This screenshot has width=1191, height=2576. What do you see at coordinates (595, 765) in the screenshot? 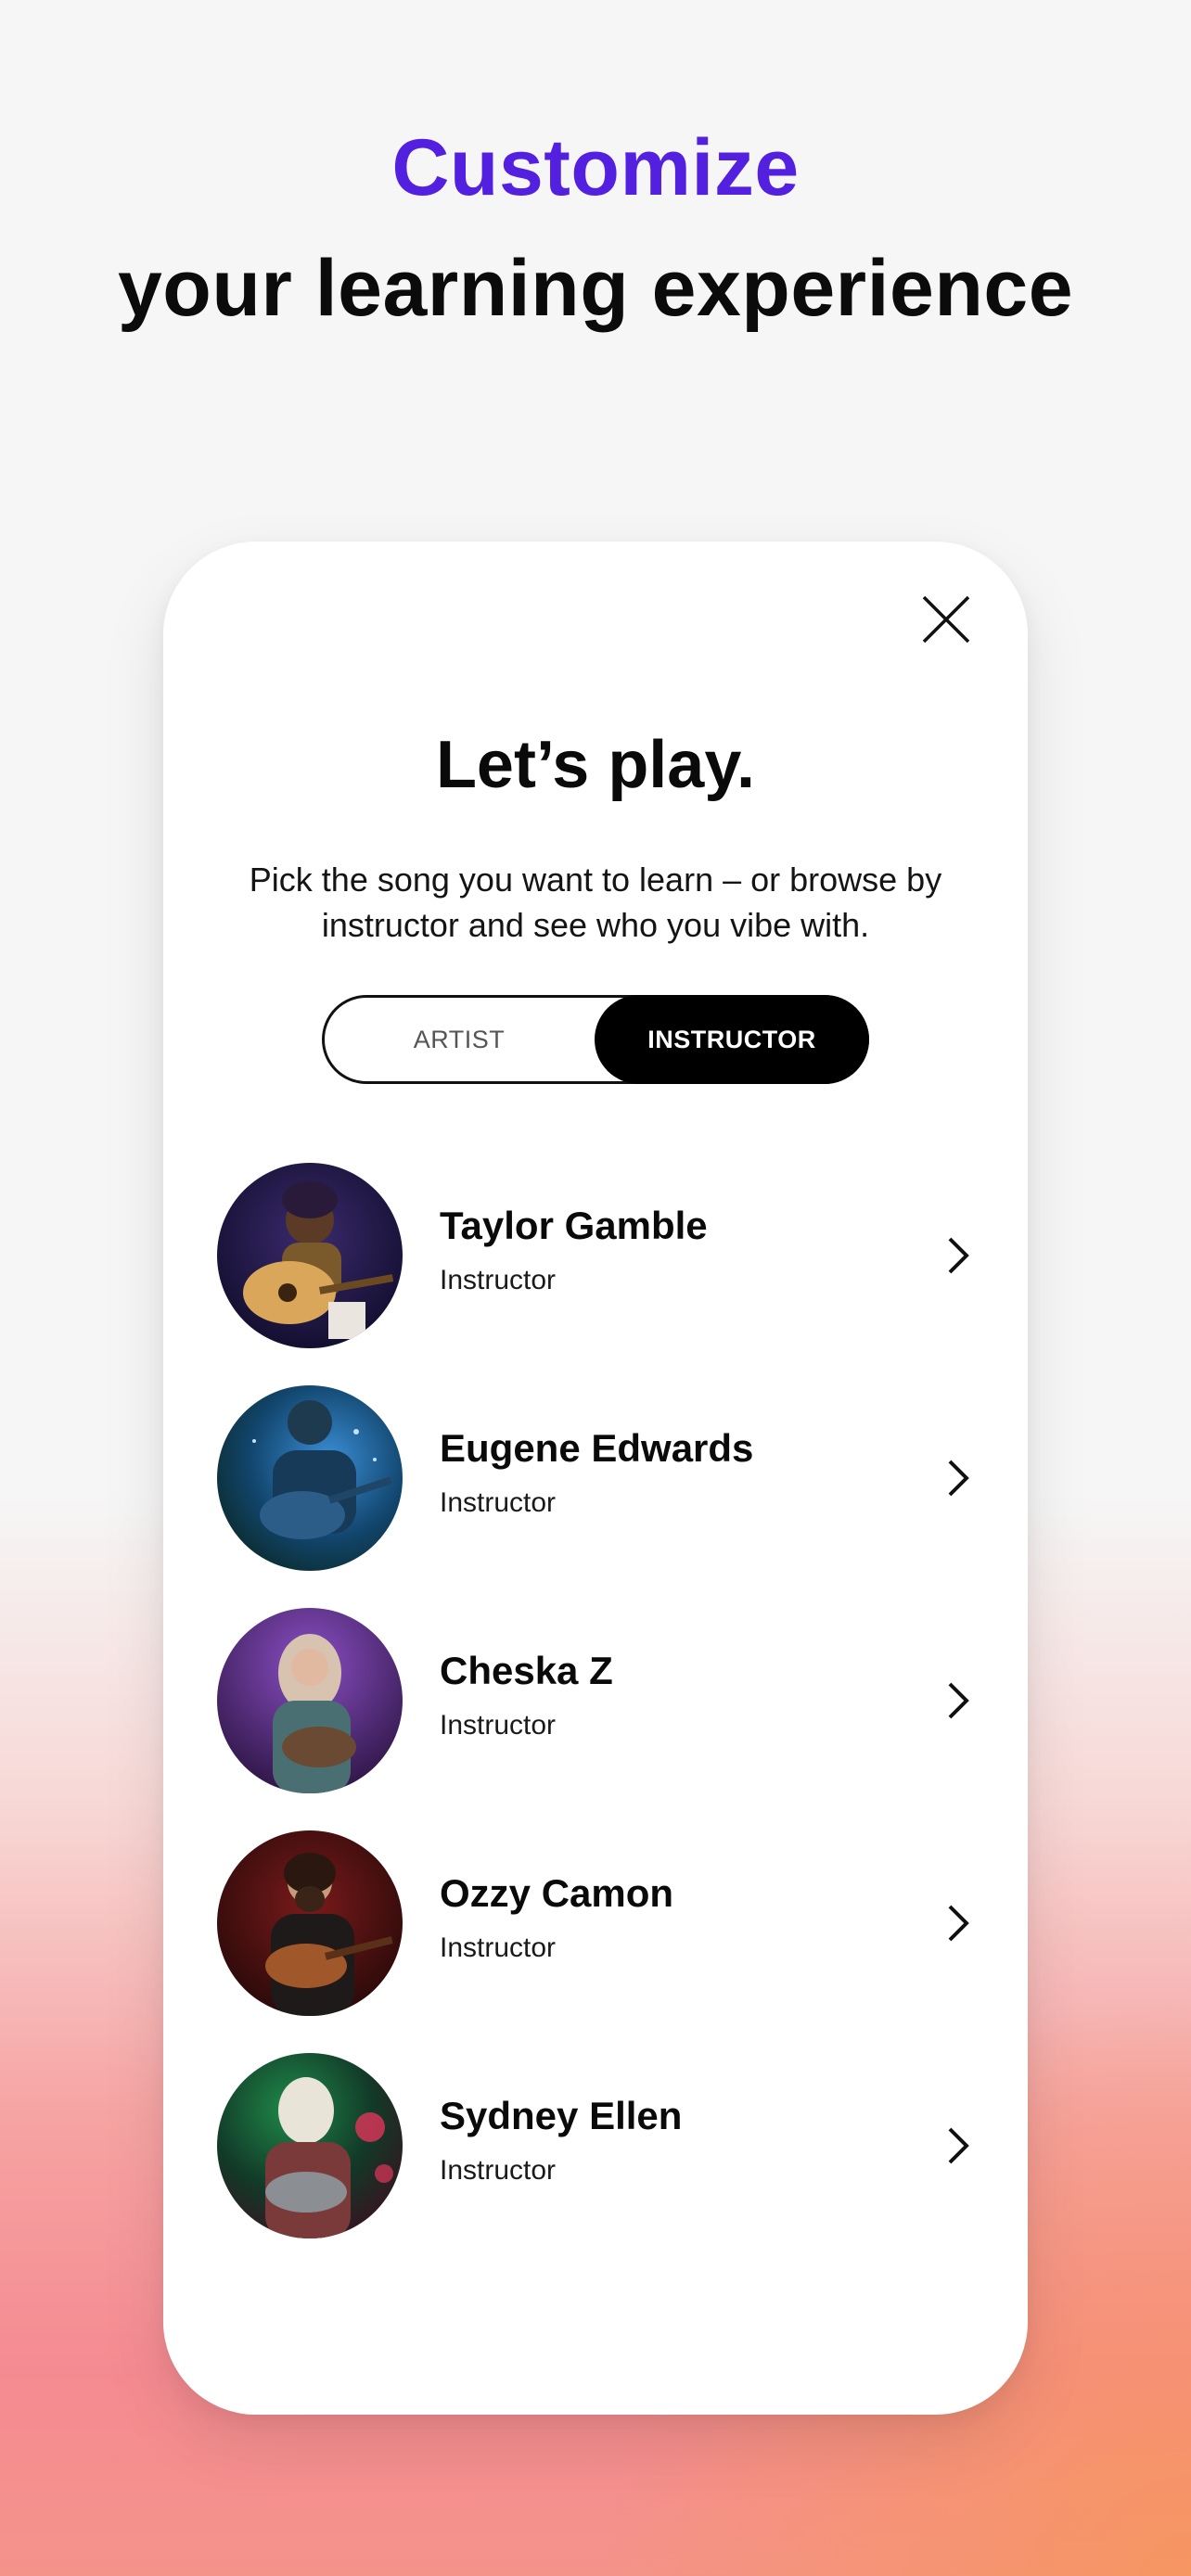
I see `modal-title: Let’s play.` at bounding box center [595, 765].